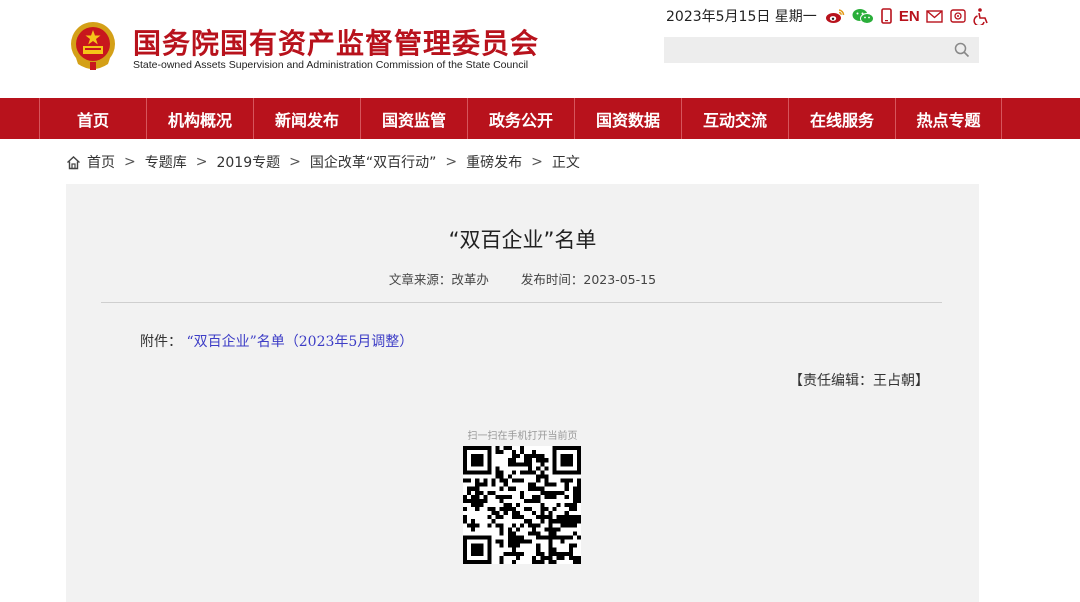 This screenshot has height=602, width=1080. What do you see at coordinates (909, 16) in the screenshot?
I see `english-link: EN` at bounding box center [909, 16].